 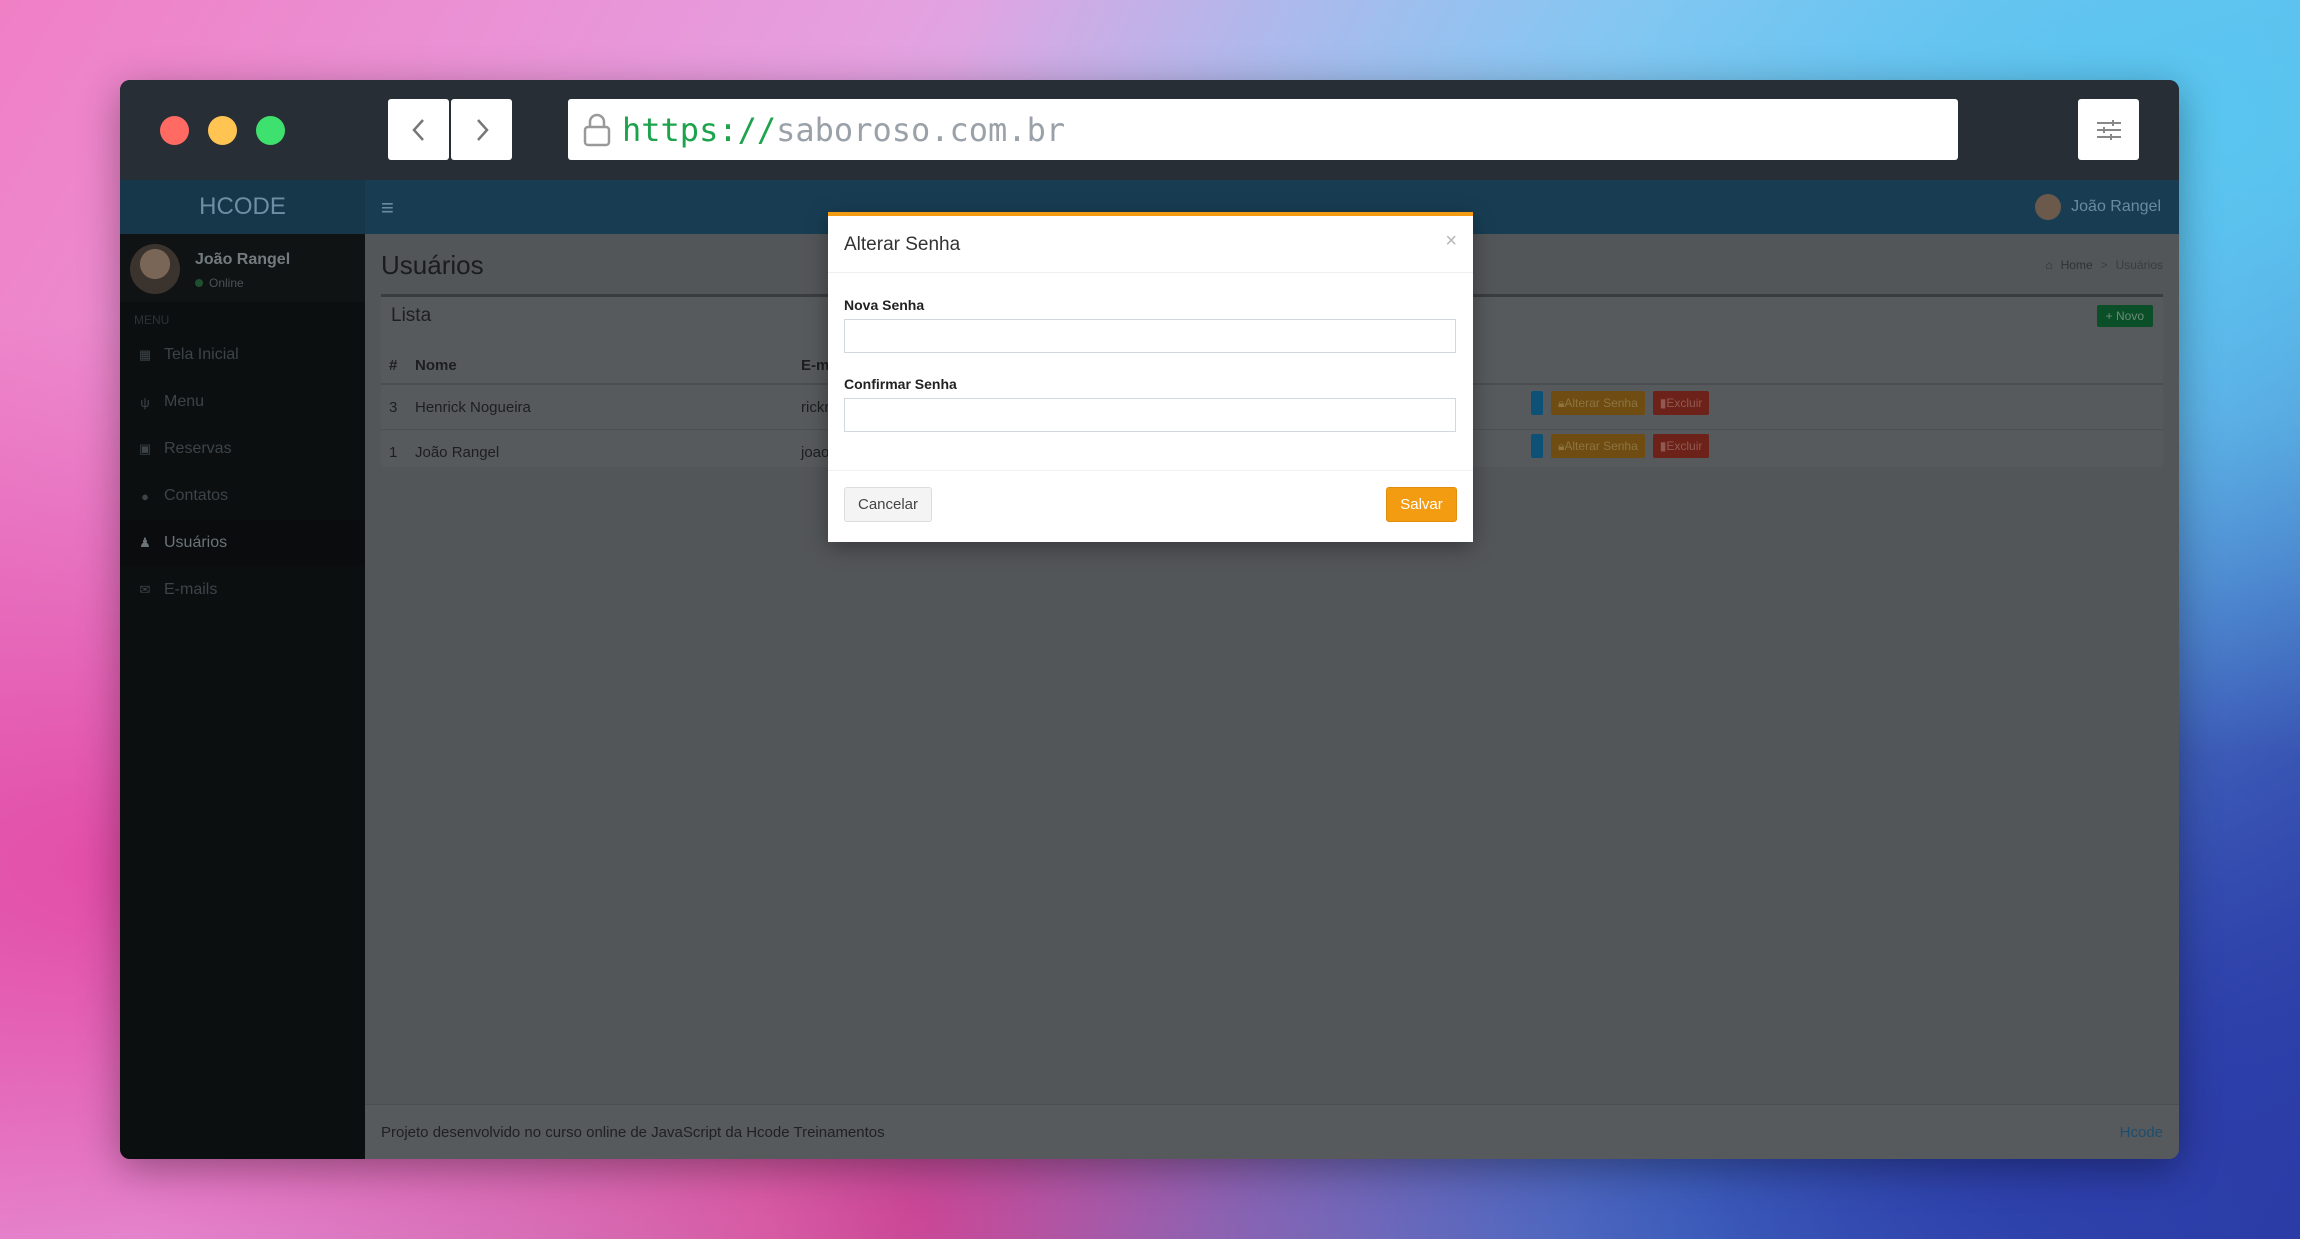 What do you see at coordinates (607, 451) in the screenshot?
I see `cell-name: João Rangel` at bounding box center [607, 451].